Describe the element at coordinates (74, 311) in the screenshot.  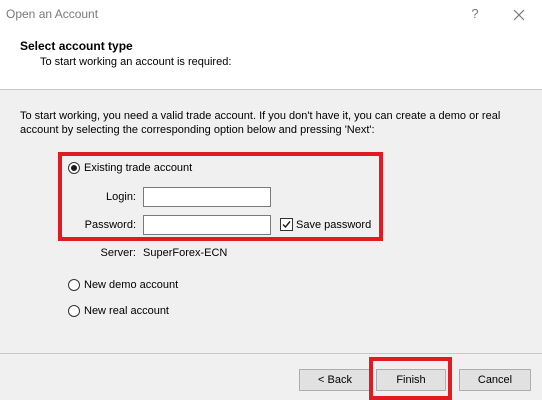
I see `real-account-radio-indicator` at that location.